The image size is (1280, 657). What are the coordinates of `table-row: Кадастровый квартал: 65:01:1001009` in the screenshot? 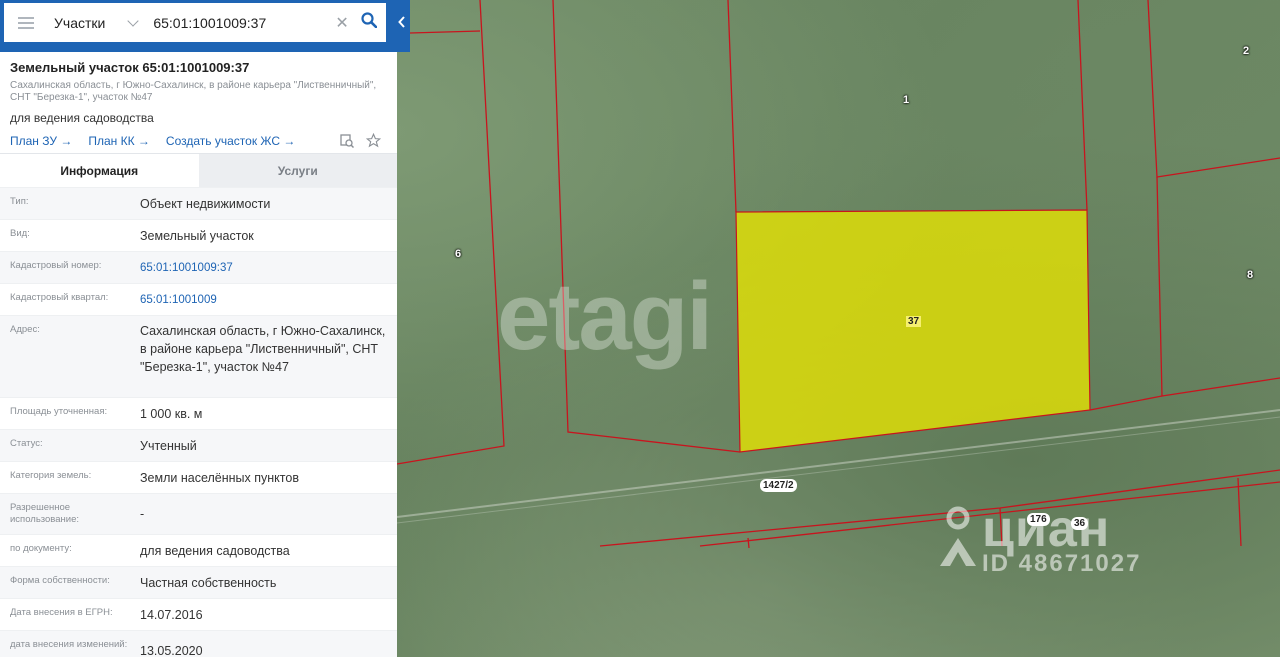 It's located at (198, 299).